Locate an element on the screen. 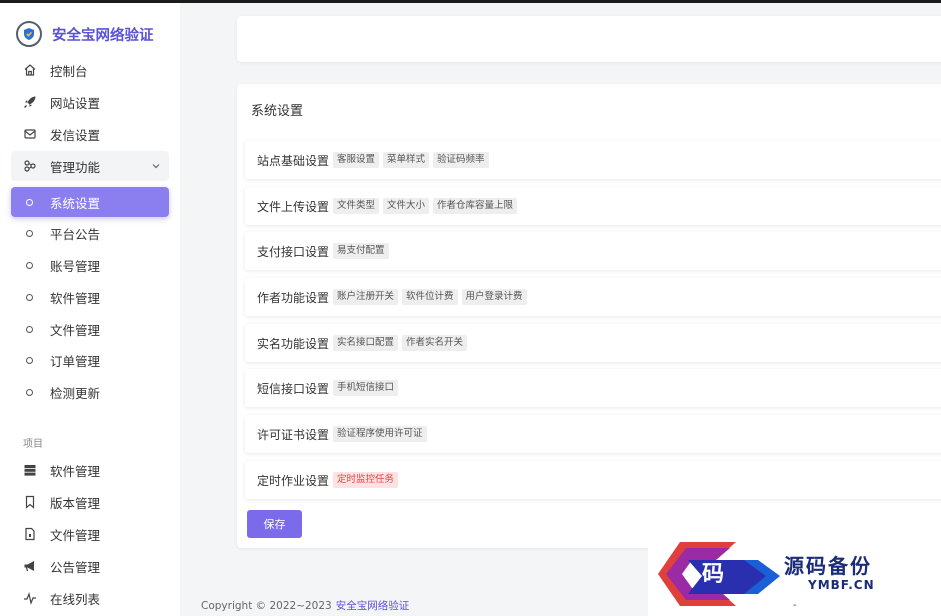 Image resolution: width=941 pixels, height=616 pixels. submenu-account-management: 账号管理 is located at coordinates (90, 265).